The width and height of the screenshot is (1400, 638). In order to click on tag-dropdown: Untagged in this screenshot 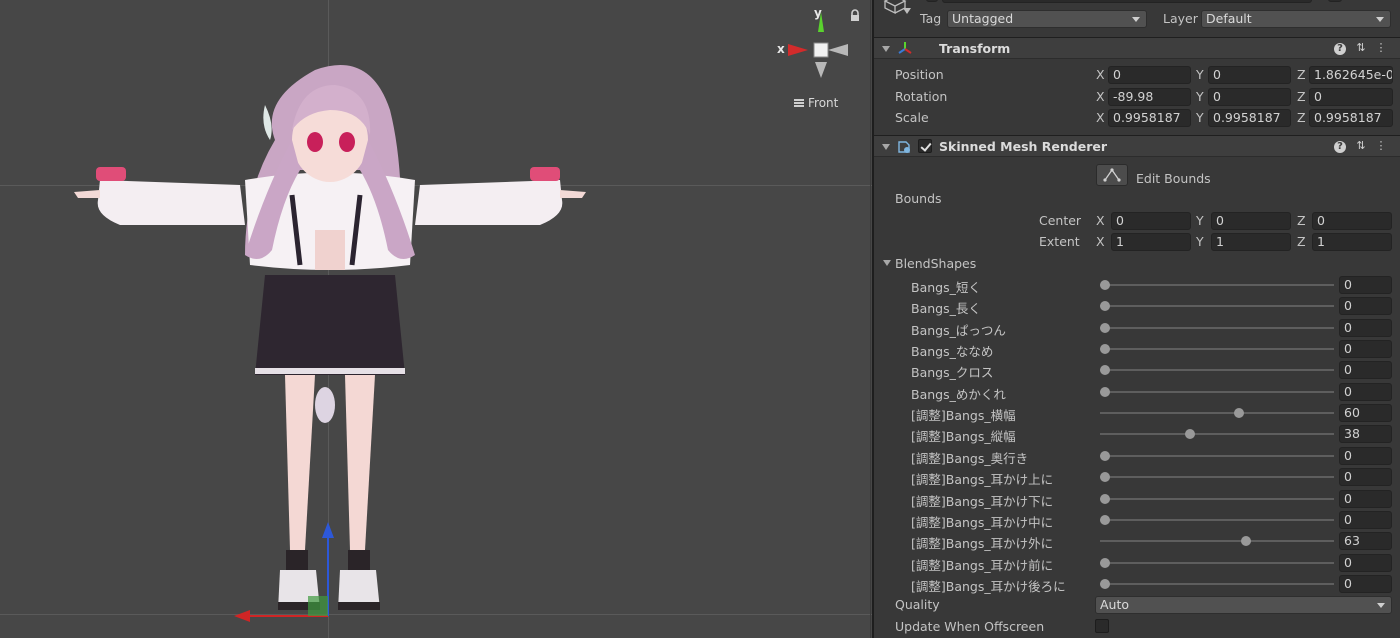, I will do `click(1047, 19)`.